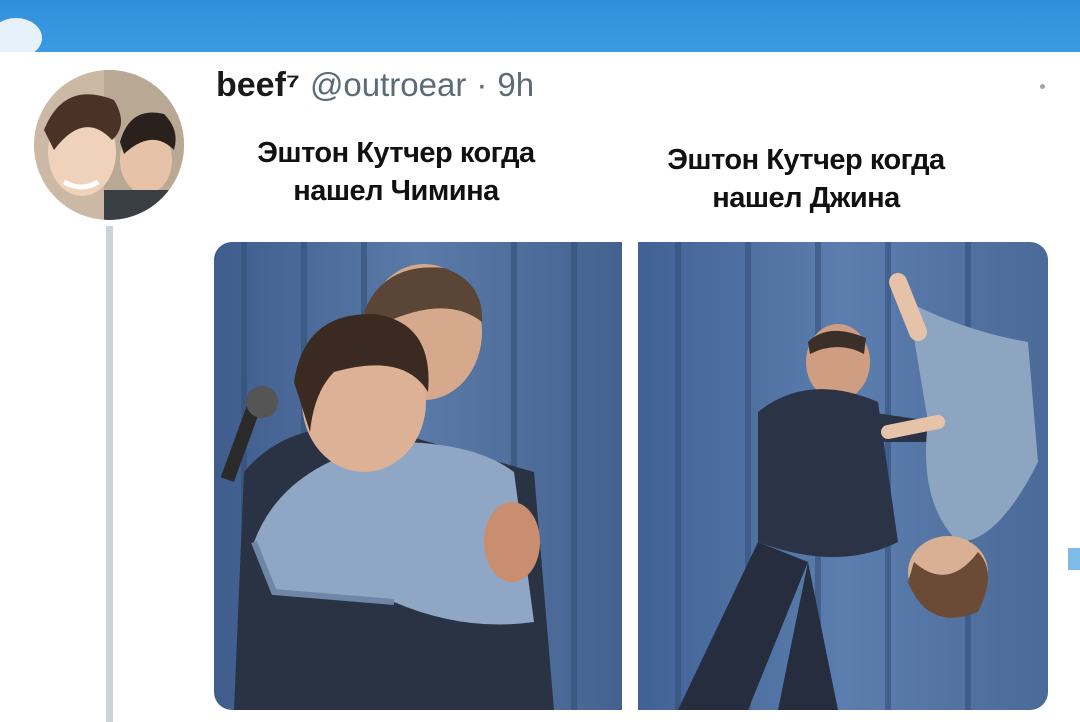 The height and width of the screenshot is (722, 1080). What do you see at coordinates (396, 172) in the screenshot?
I see `meme-caption-left: Эштон Кутчер когда нашел Чимина` at bounding box center [396, 172].